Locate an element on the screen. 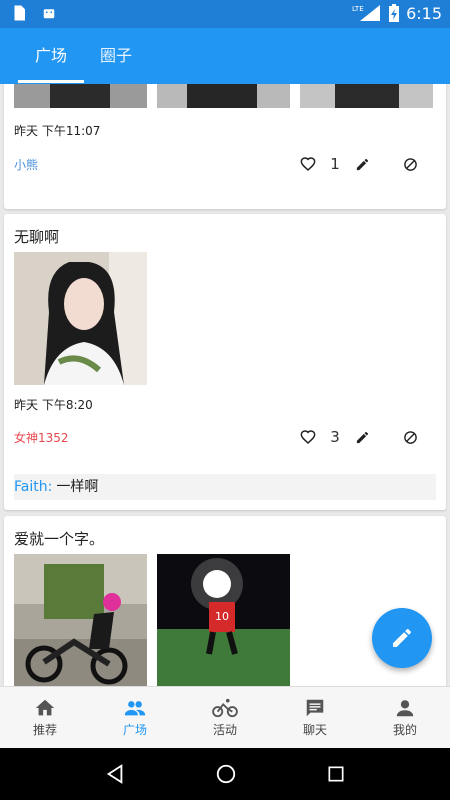 This screenshot has height=800, width=450. nav-label: 广场 is located at coordinates (134, 730).